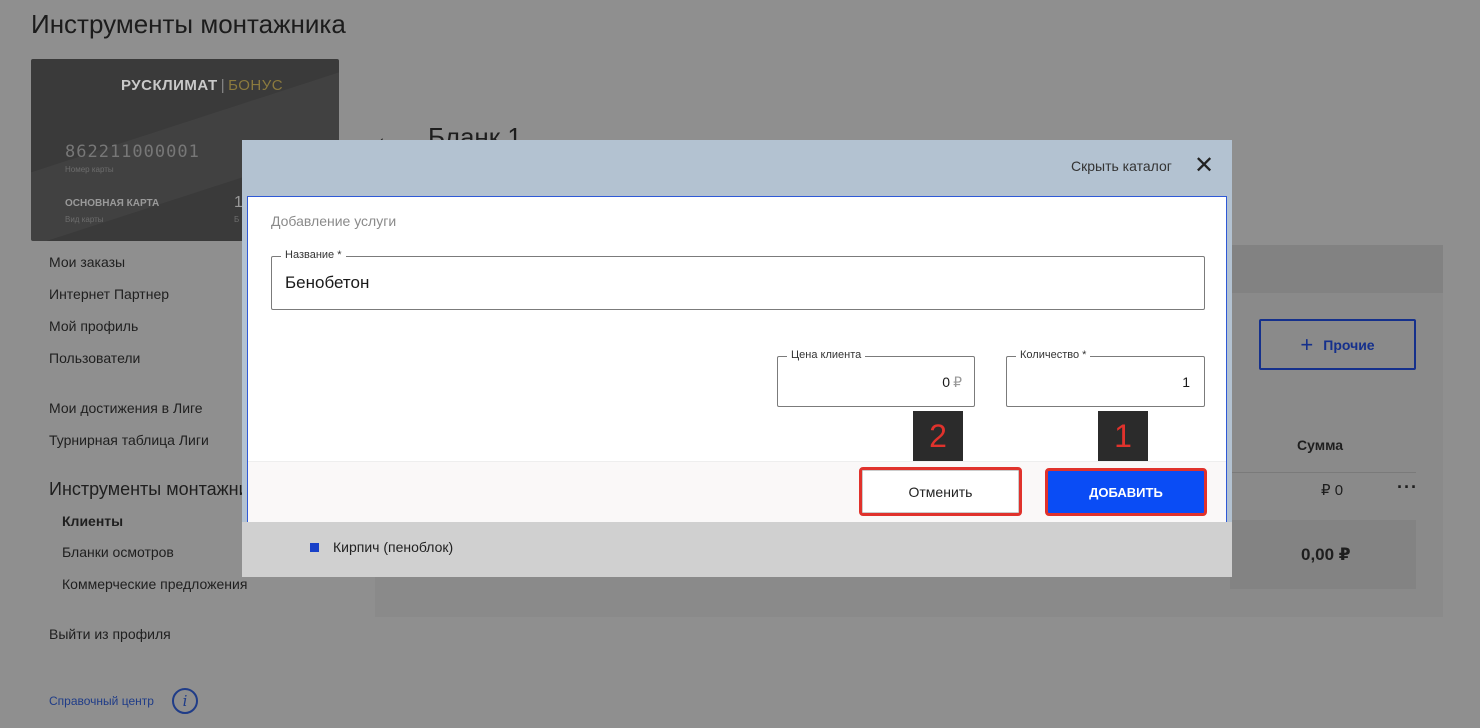  I want to click on sidebar-item-clients: Клиенты, so click(92, 521).